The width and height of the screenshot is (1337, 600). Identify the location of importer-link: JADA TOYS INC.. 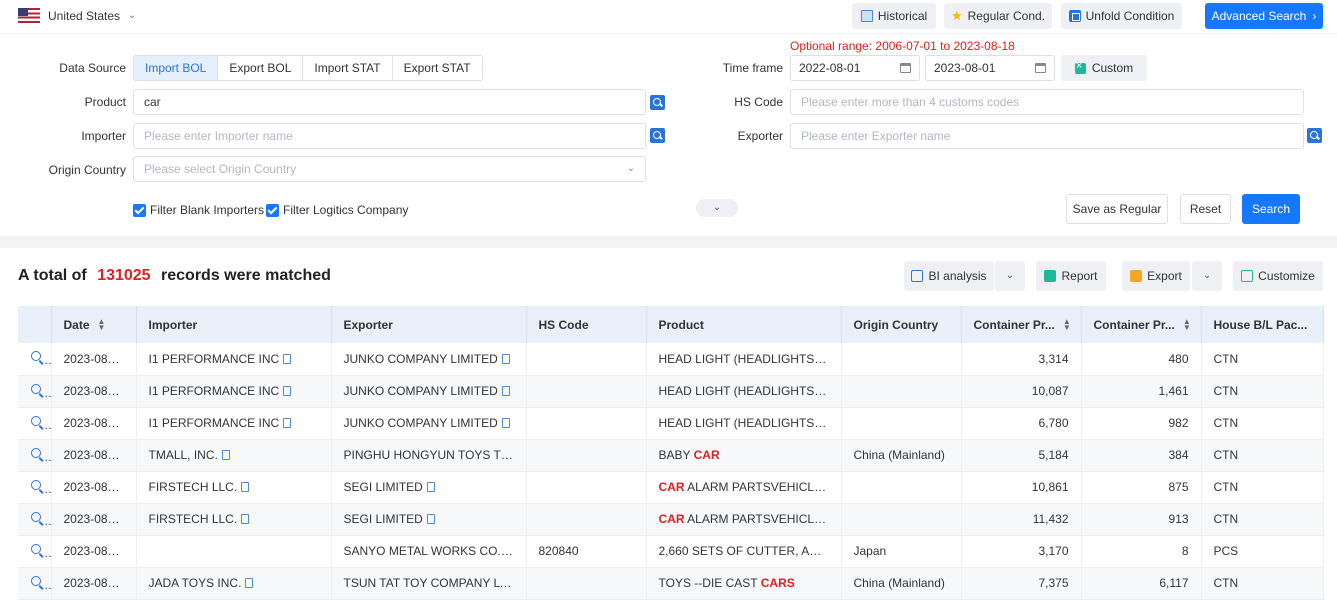
(195, 583).